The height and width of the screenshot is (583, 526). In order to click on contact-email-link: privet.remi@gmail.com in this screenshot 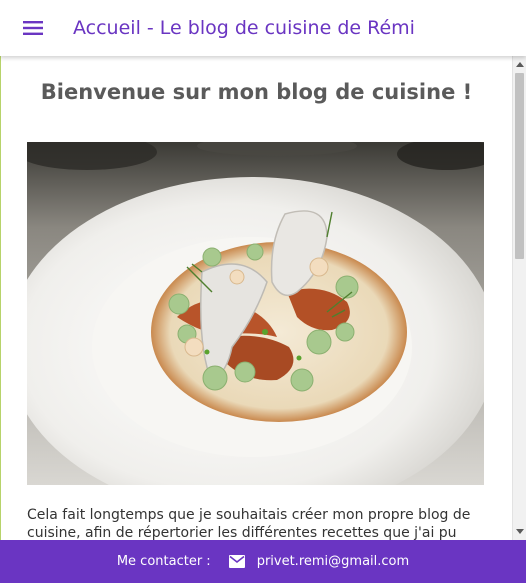, I will do `click(333, 561)`.